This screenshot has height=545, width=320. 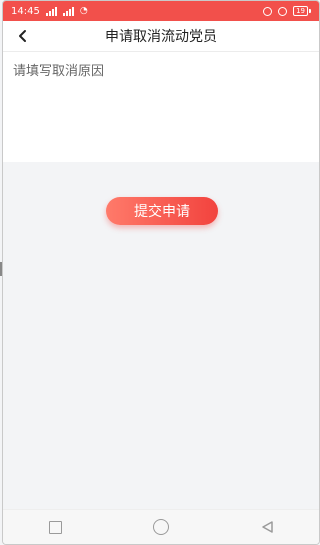 What do you see at coordinates (267, 527) in the screenshot?
I see `triangle-back-icon` at bounding box center [267, 527].